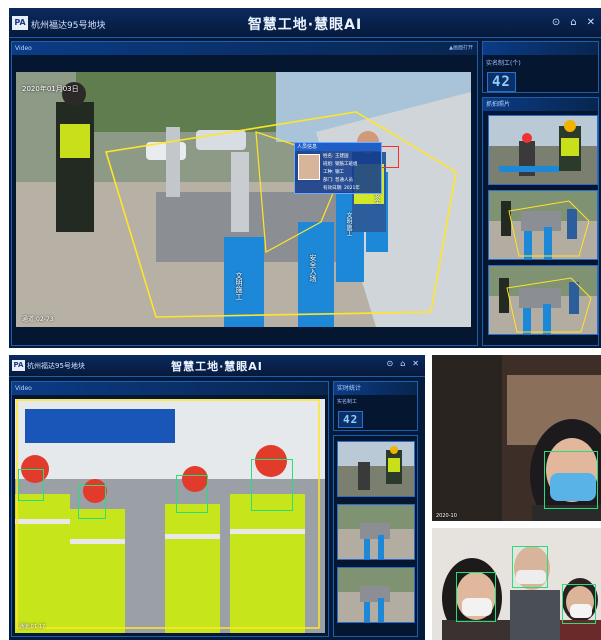 The height and width of the screenshot is (640, 601). I want to click on counter-panel: 实名制工(个) 42, so click(540, 67).